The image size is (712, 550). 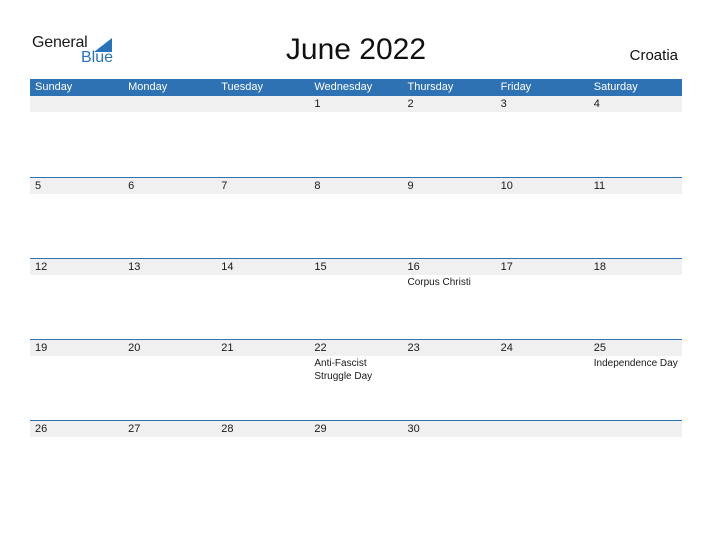 I want to click on day-number: 16, so click(x=413, y=267).